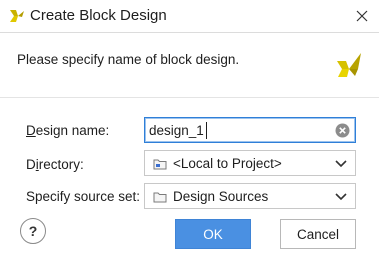 Image resolution: width=379 pixels, height=269 pixels. I want to click on close-button, so click(362, 16).